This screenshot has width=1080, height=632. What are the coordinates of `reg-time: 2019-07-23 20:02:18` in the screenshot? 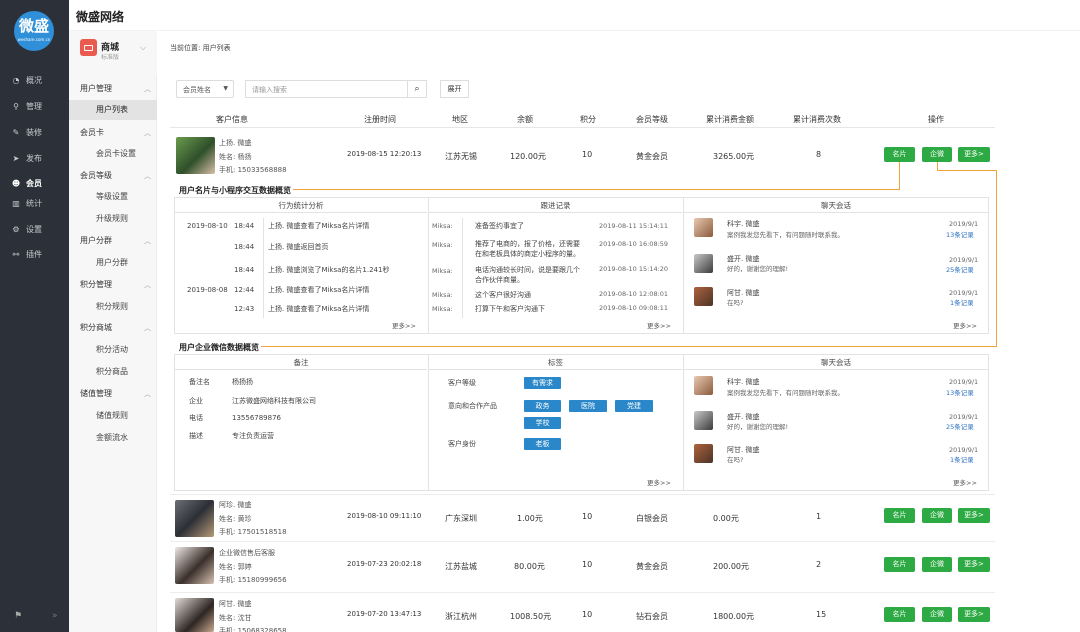 It's located at (384, 564).